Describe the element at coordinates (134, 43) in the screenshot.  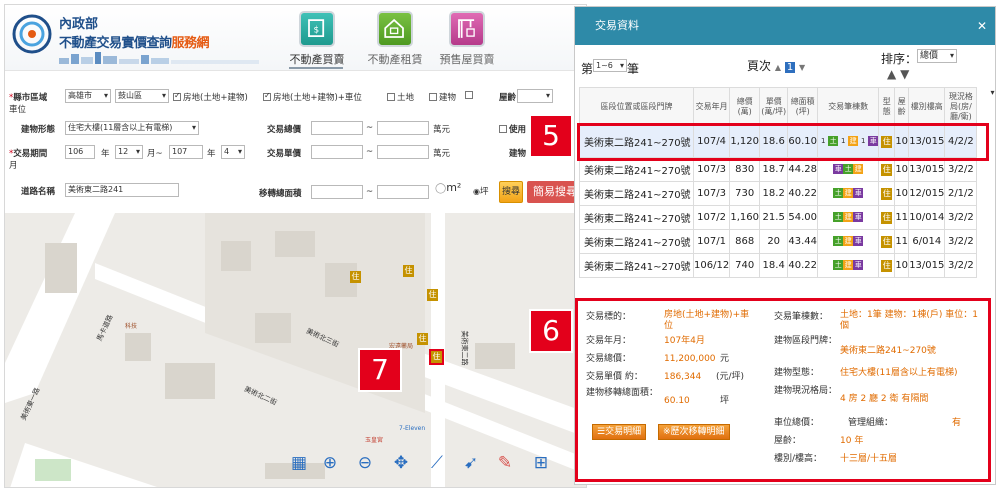
I see `system-name: 不動產交易實價查詢服務網` at that location.